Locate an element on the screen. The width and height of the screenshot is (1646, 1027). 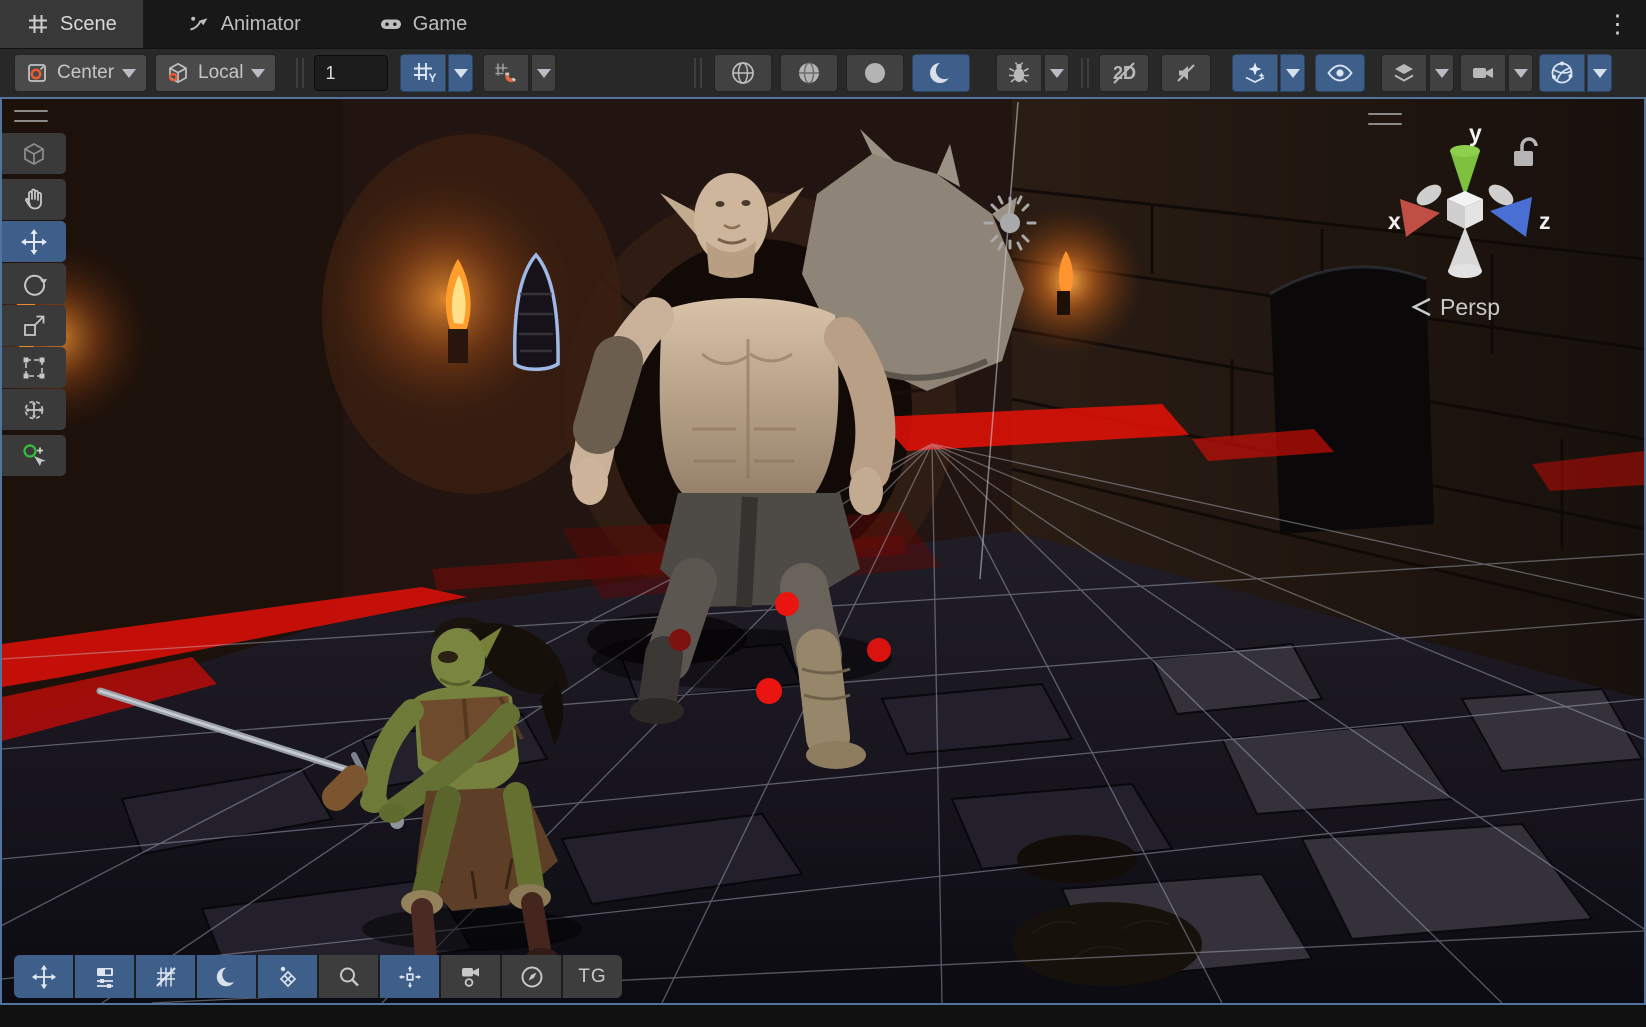
bt-focus-button is located at coordinates (409, 976).